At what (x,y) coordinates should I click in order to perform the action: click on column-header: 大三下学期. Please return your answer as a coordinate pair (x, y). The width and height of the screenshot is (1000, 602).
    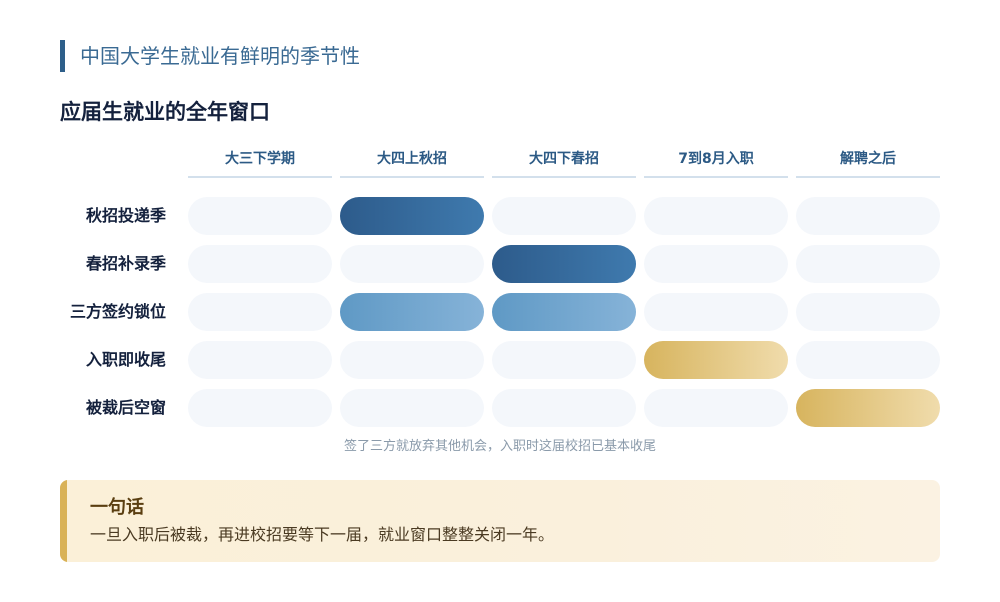
    Looking at the image, I should click on (260, 163).